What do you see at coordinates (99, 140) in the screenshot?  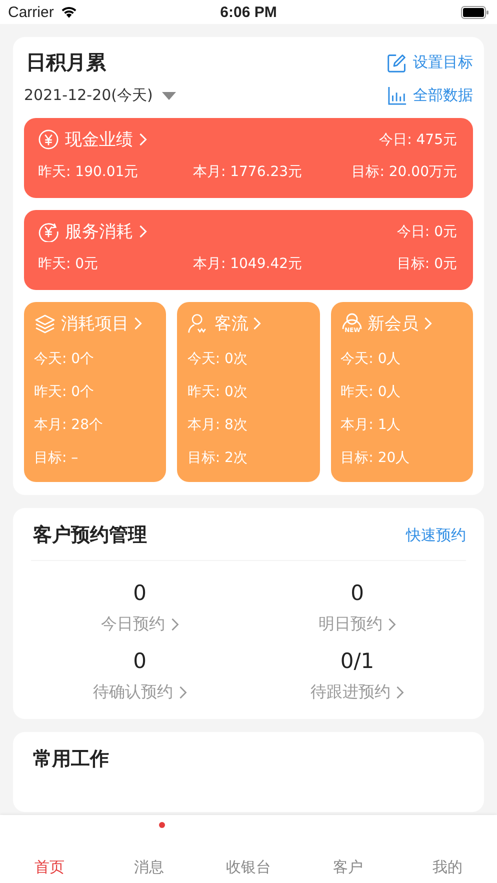 I see `card-title: 现金业绩` at bounding box center [99, 140].